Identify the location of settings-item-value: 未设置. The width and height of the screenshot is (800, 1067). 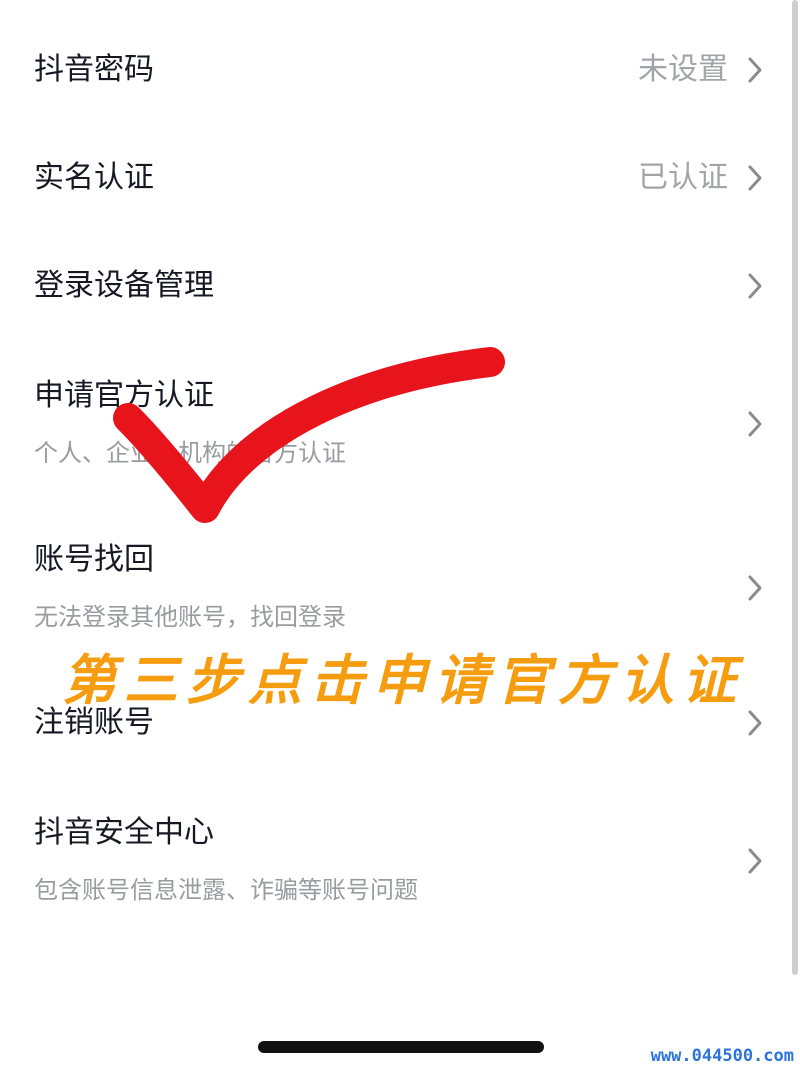
(683, 69).